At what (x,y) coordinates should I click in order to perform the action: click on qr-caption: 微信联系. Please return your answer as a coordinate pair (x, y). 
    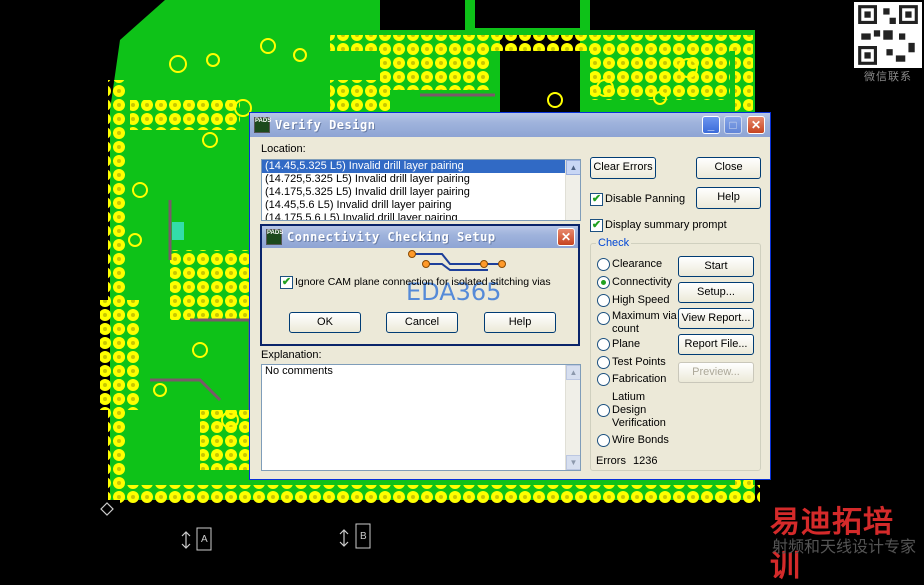
    Looking at the image, I should click on (888, 76).